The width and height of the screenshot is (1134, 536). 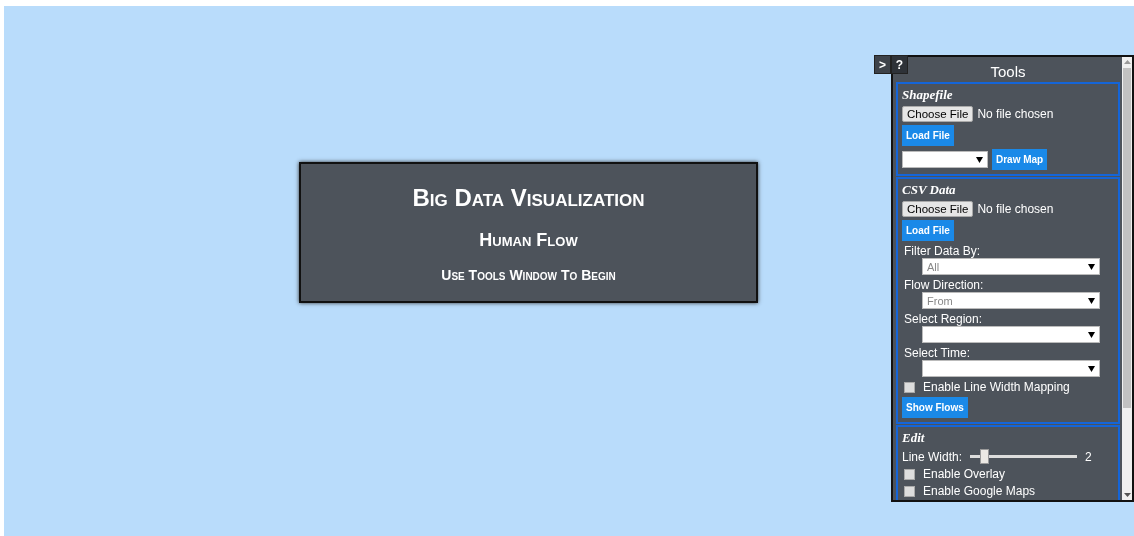 I want to click on checkbox-label: Enable Overlay, so click(x=964, y=474).